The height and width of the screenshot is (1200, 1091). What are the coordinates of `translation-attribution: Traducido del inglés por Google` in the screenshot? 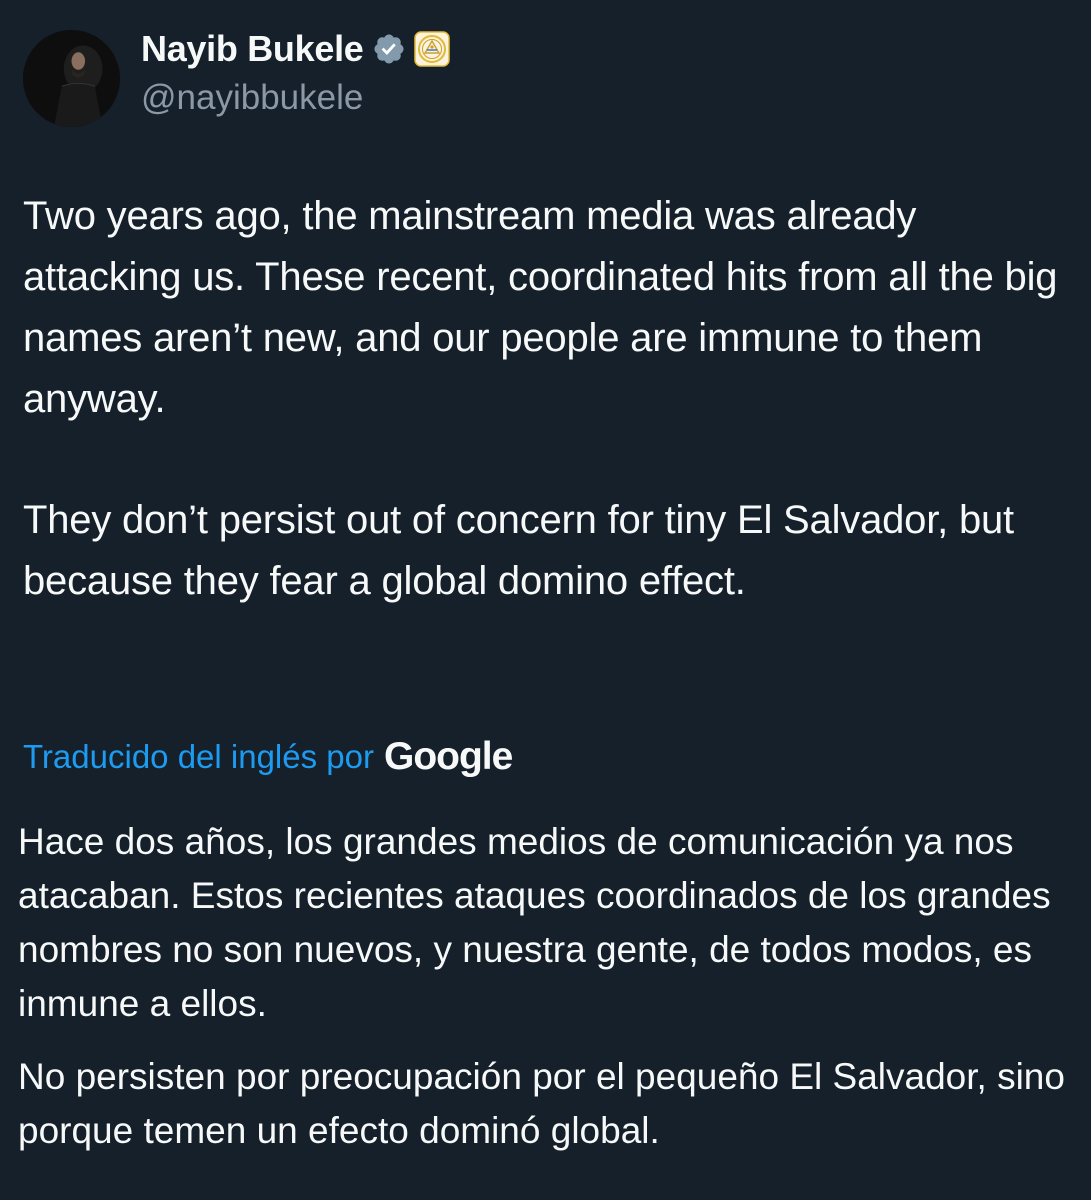 It's located at (268, 757).